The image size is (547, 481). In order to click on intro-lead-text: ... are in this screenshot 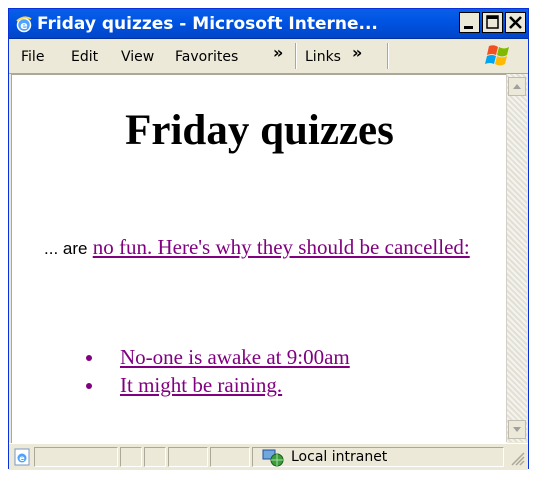, I will do `click(66, 248)`.